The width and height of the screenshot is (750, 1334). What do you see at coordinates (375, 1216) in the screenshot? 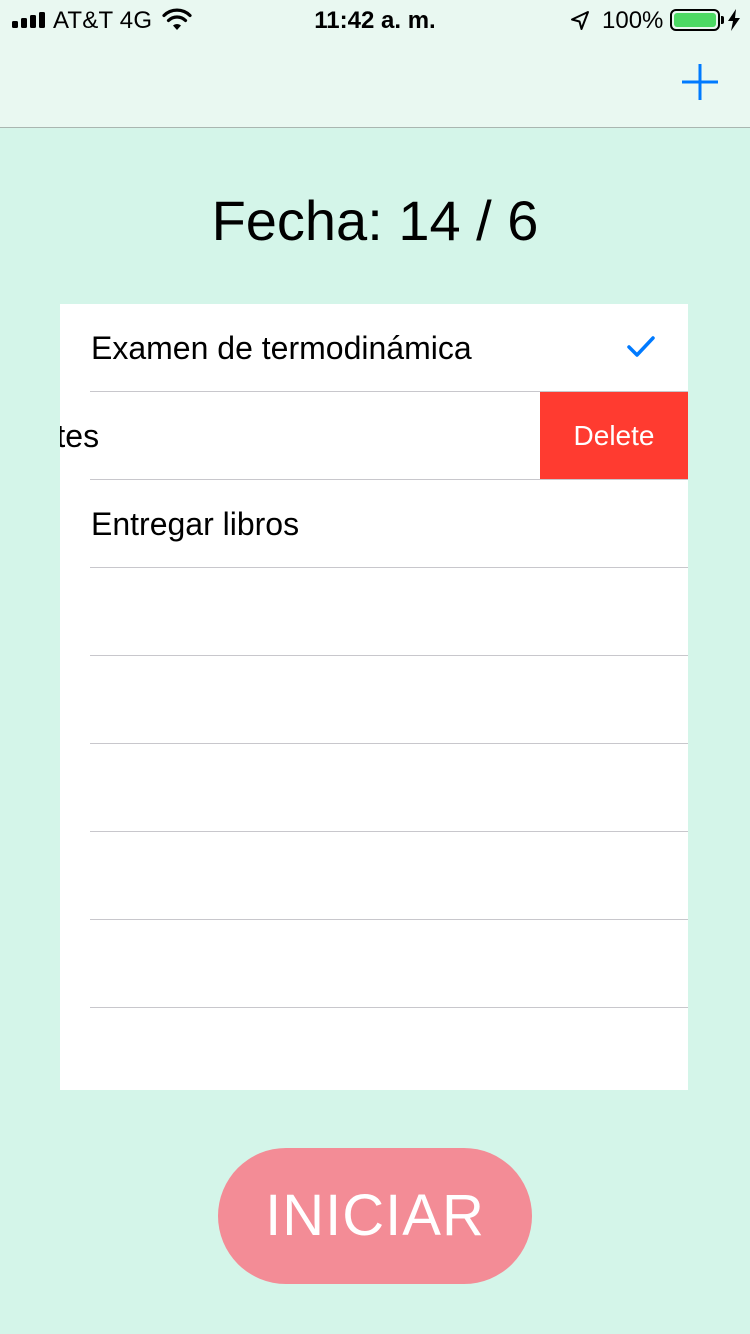
I see `start-button: INICIAR` at bounding box center [375, 1216].